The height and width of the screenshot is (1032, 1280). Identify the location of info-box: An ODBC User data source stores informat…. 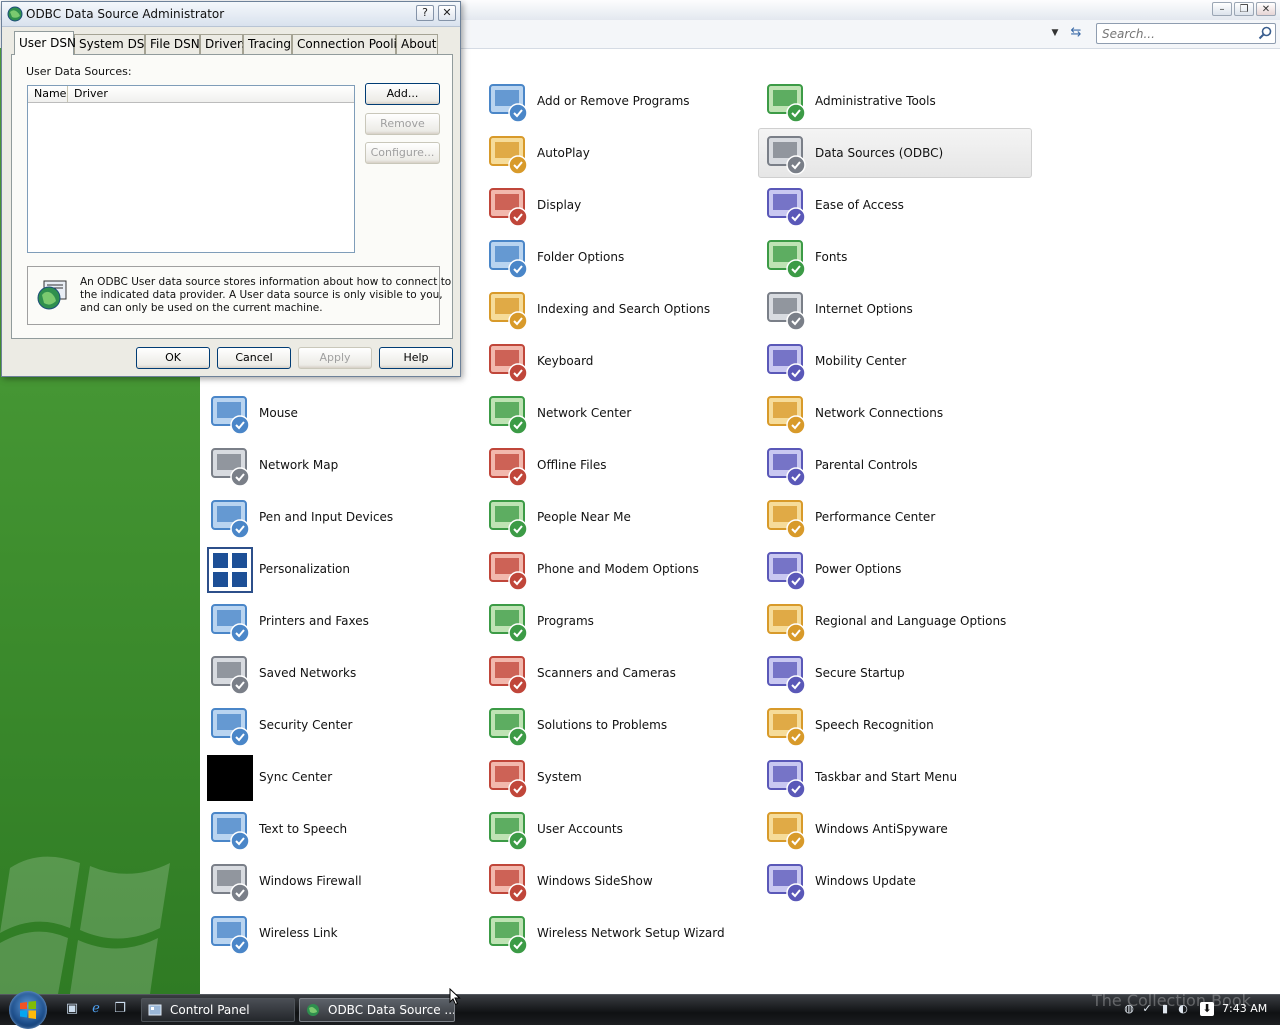
(239, 295).